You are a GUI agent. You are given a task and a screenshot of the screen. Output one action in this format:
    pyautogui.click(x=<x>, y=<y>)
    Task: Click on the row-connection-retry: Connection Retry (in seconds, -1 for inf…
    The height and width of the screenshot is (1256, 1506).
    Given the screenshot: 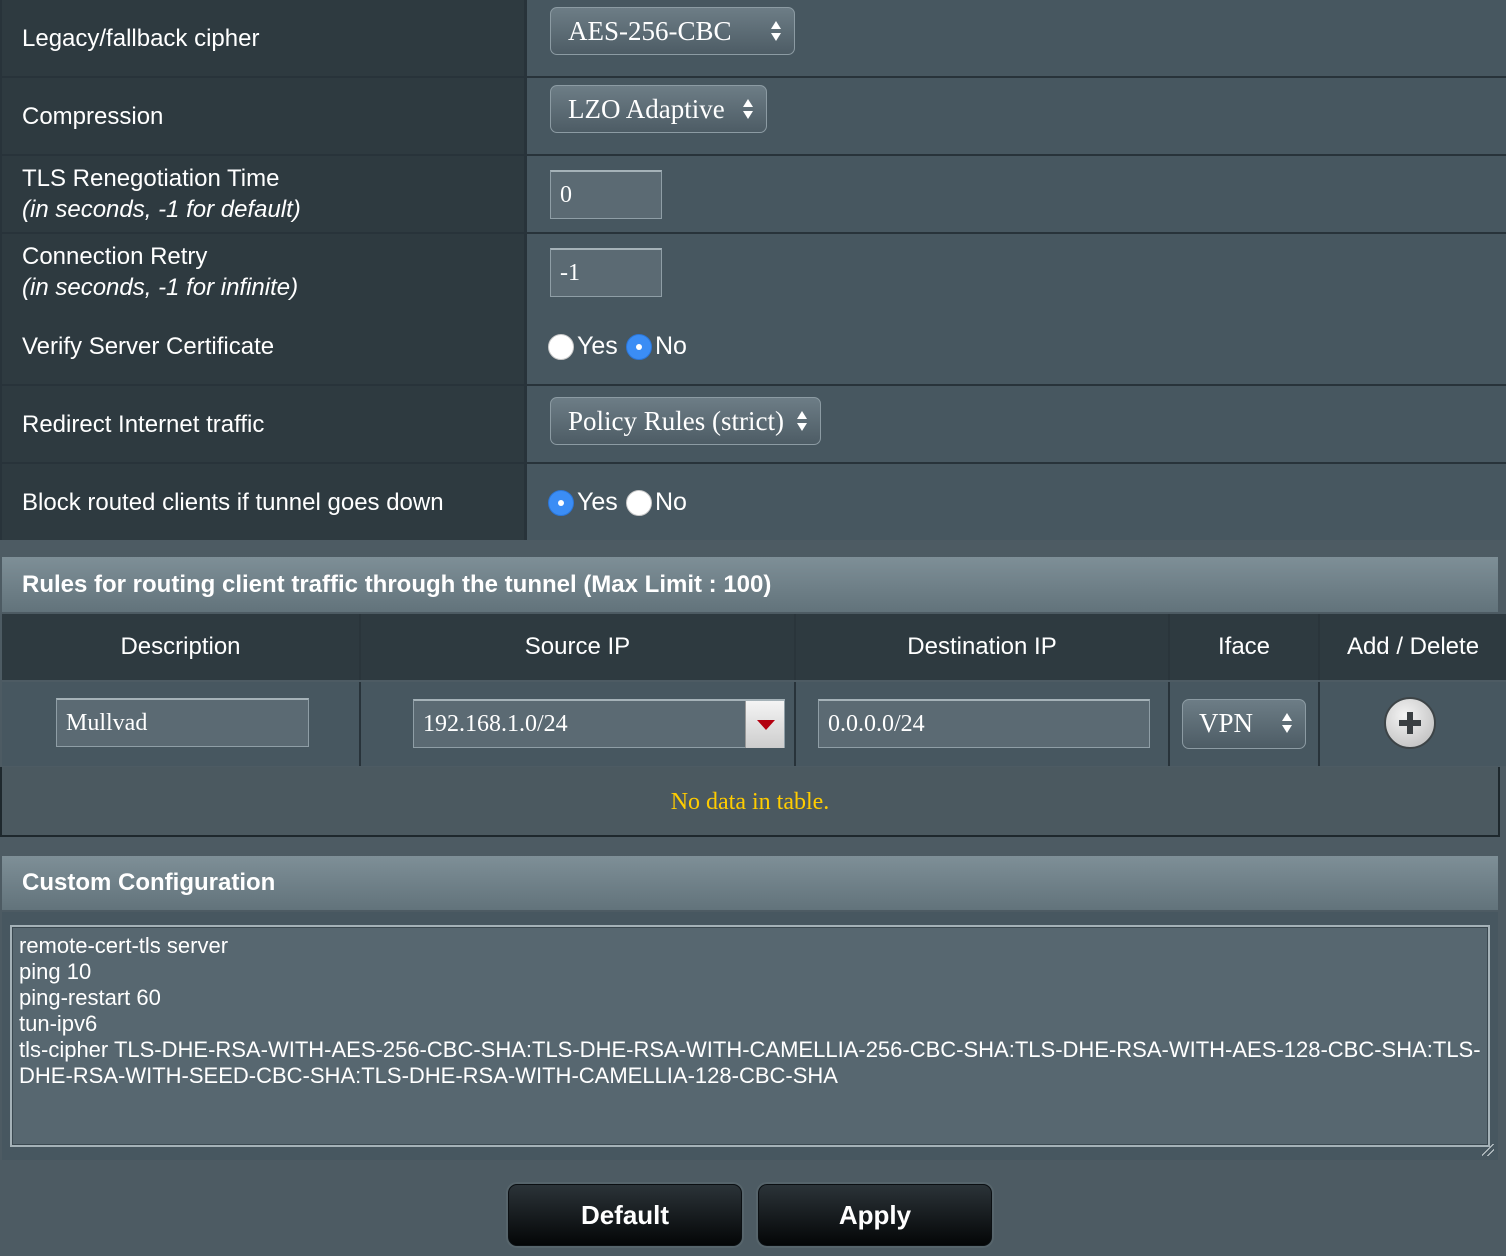 What is the action you would take?
    pyautogui.click(x=753, y=272)
    